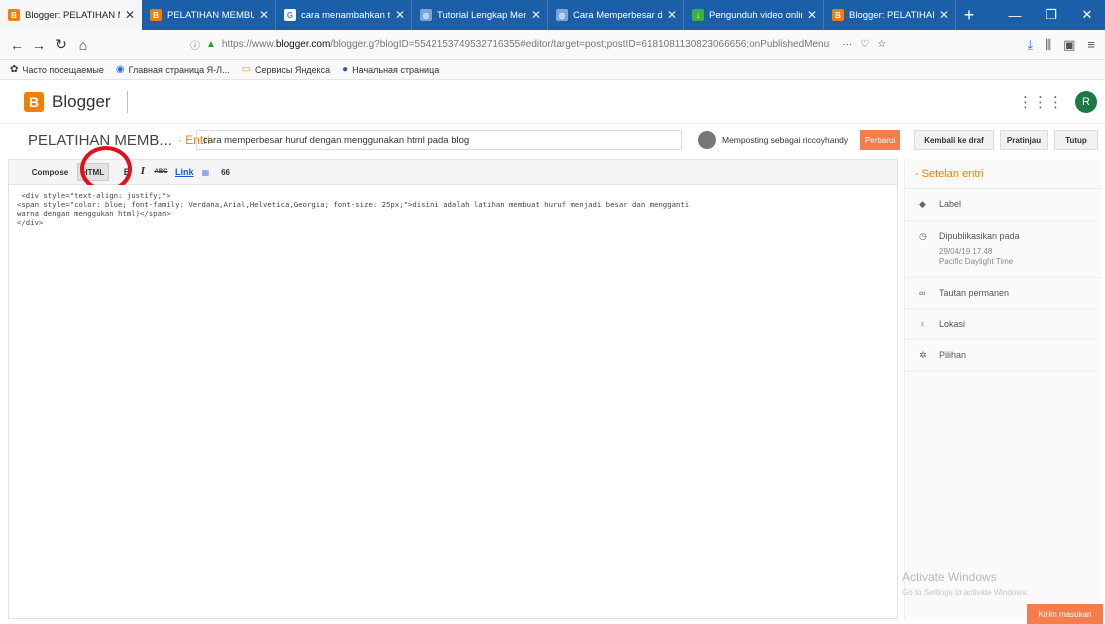 The image size is (1105, 624). Describe the element at coordinates (30, 222) in the screenshot. I see `code-line: </div>` at that location.